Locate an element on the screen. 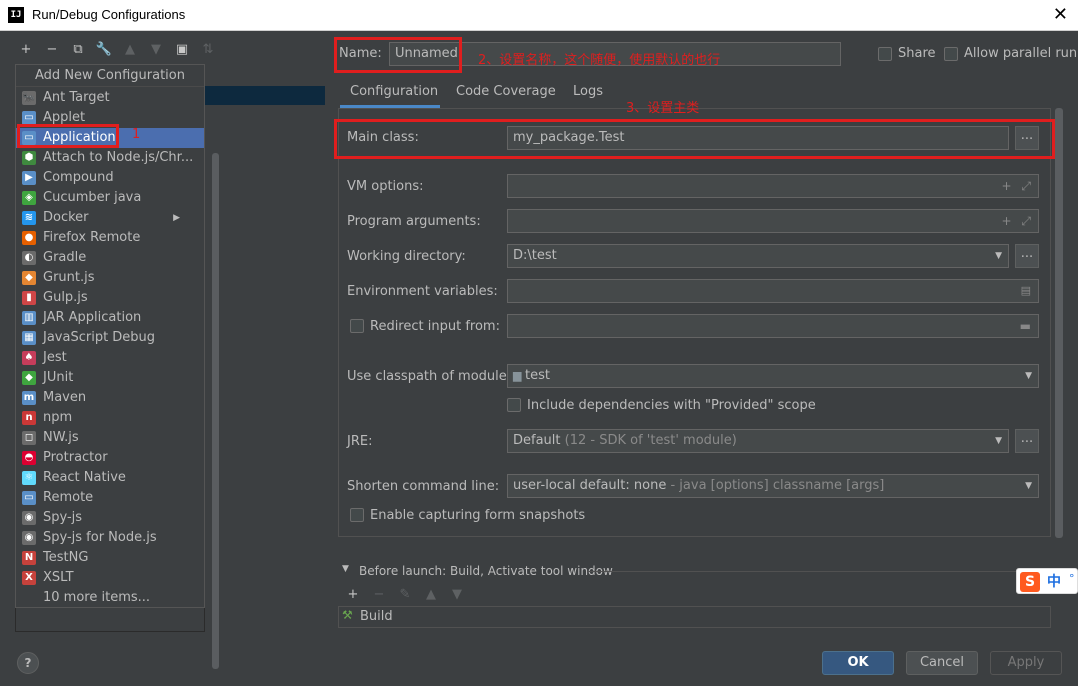  popup-item-grunt-js: ◆ Grunt.js is located at coordinates (110, 278).